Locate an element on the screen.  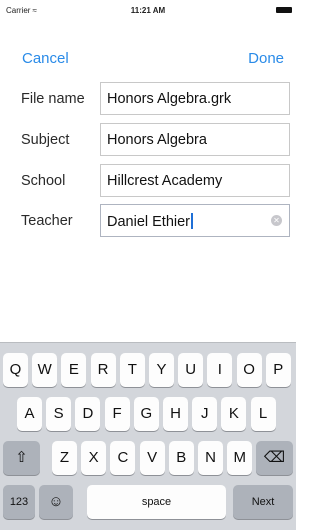
key-c: C is located at coordinates (123, 458).